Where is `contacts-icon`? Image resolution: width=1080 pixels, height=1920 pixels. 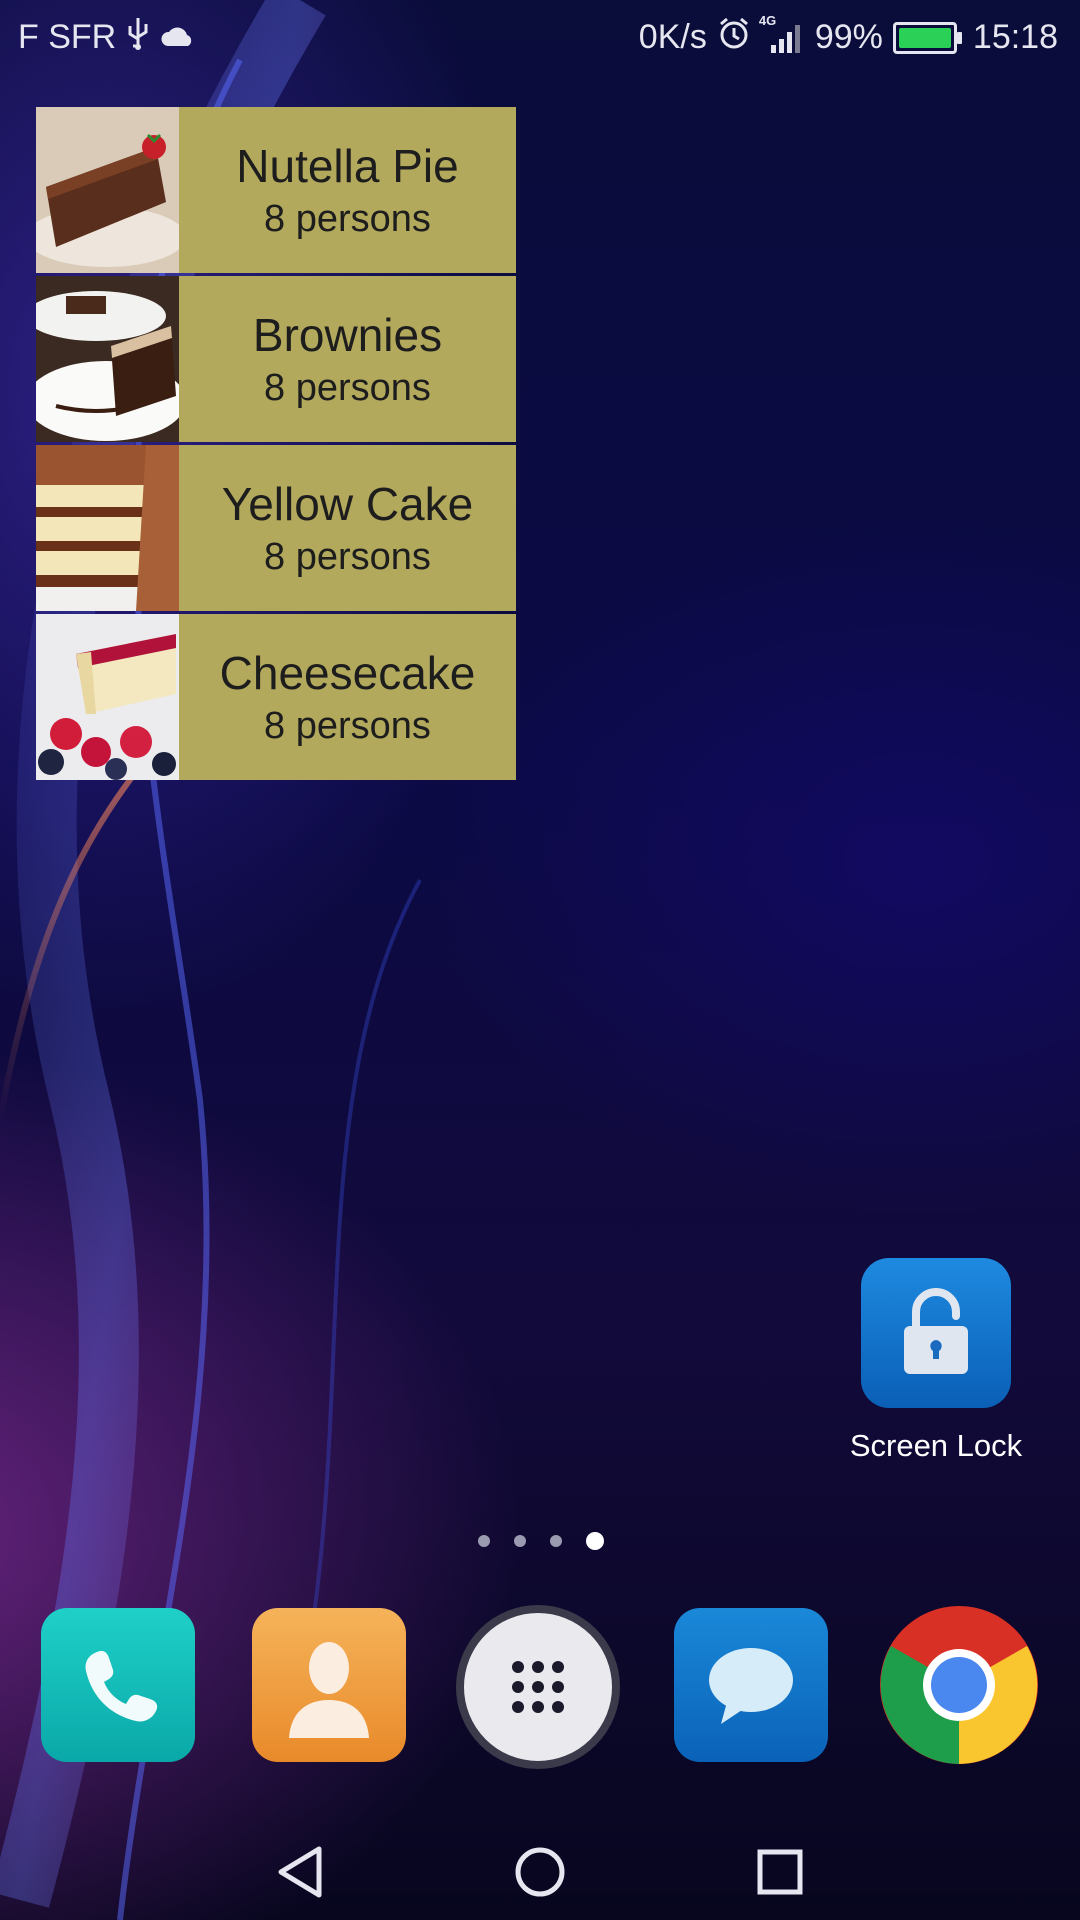
contacts-icon is located at coordinates (329, 1685).